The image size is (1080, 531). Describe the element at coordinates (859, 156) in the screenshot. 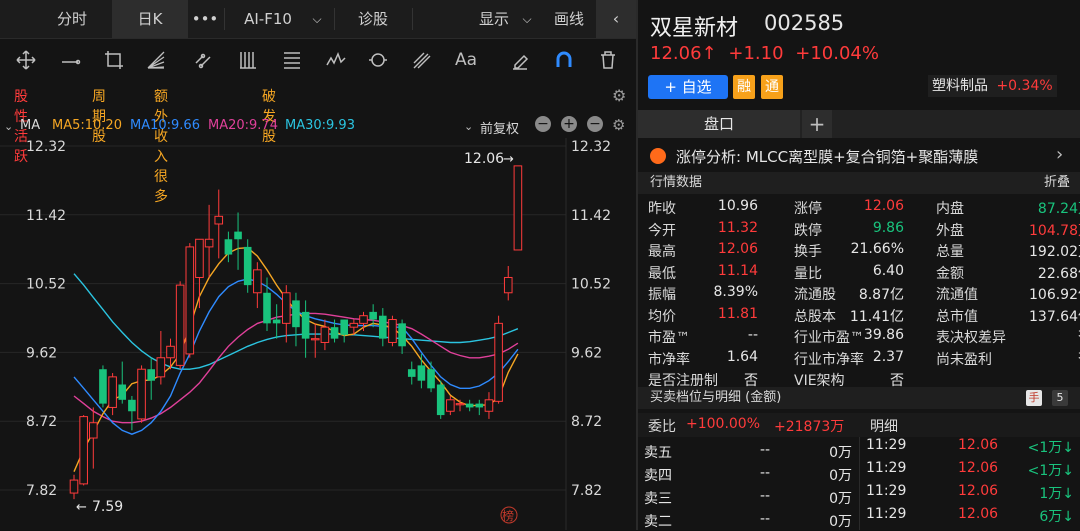

I see `limit-up-analysis: 涨停分析: MLCC离型膜+复合铜箔+聚酯薄膜 ›` at that location.